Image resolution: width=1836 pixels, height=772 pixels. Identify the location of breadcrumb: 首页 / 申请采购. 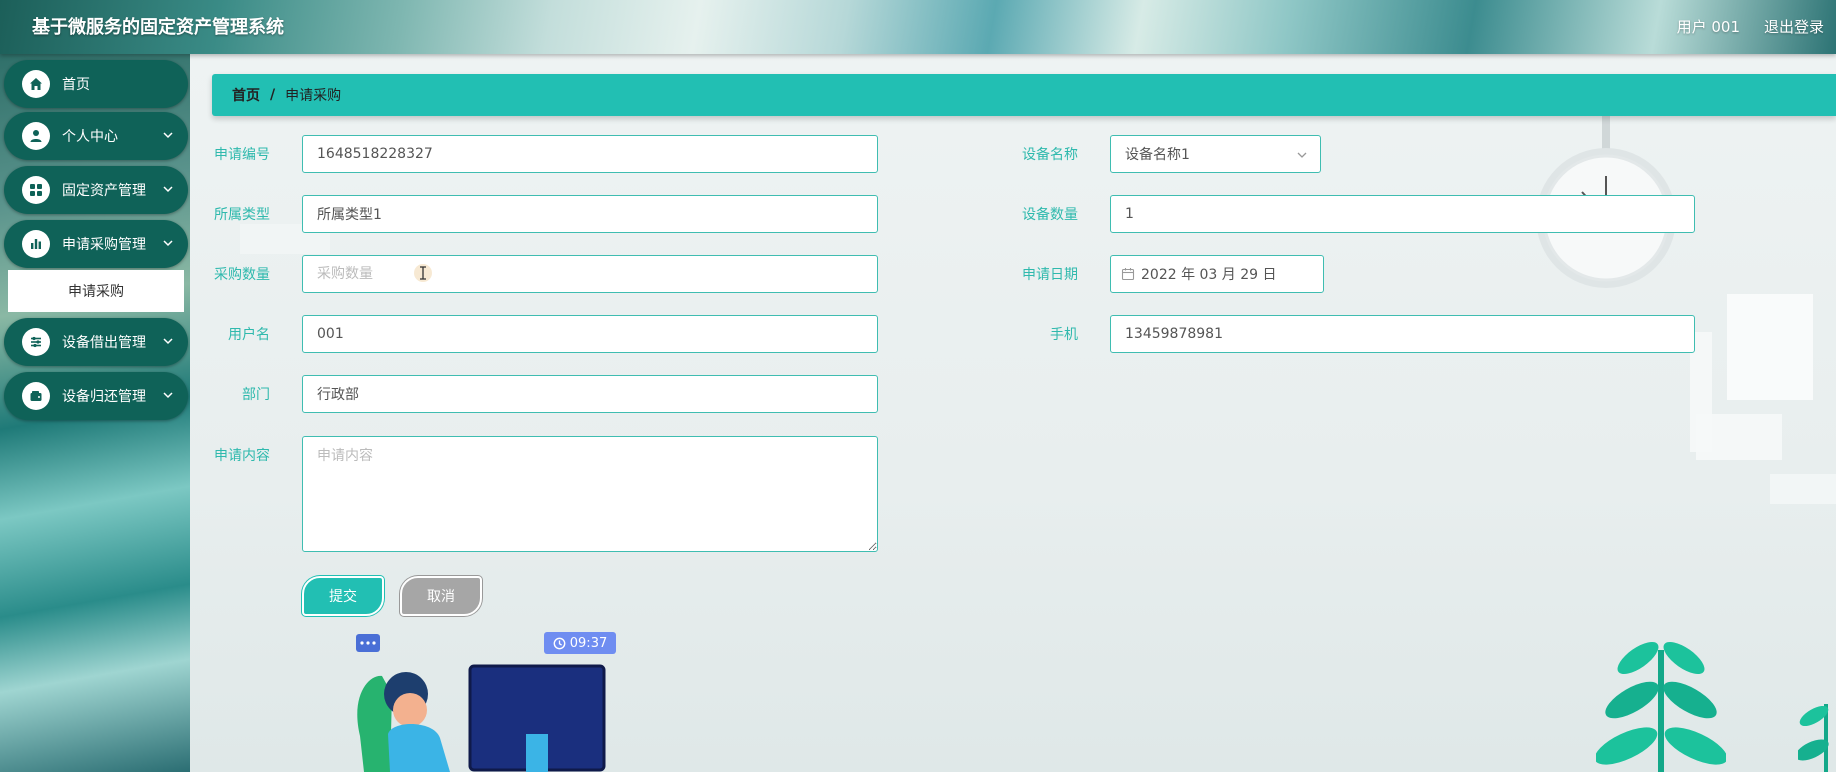
(1024, 95).